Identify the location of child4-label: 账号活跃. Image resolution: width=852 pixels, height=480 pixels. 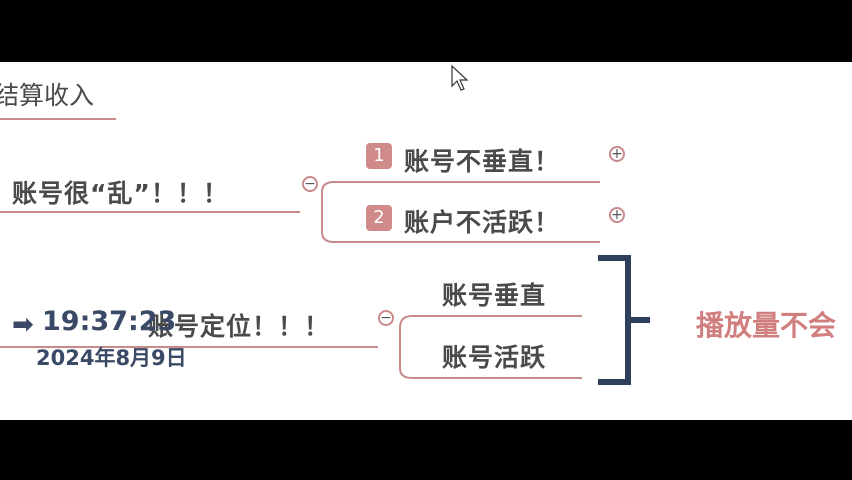
(494, 356).